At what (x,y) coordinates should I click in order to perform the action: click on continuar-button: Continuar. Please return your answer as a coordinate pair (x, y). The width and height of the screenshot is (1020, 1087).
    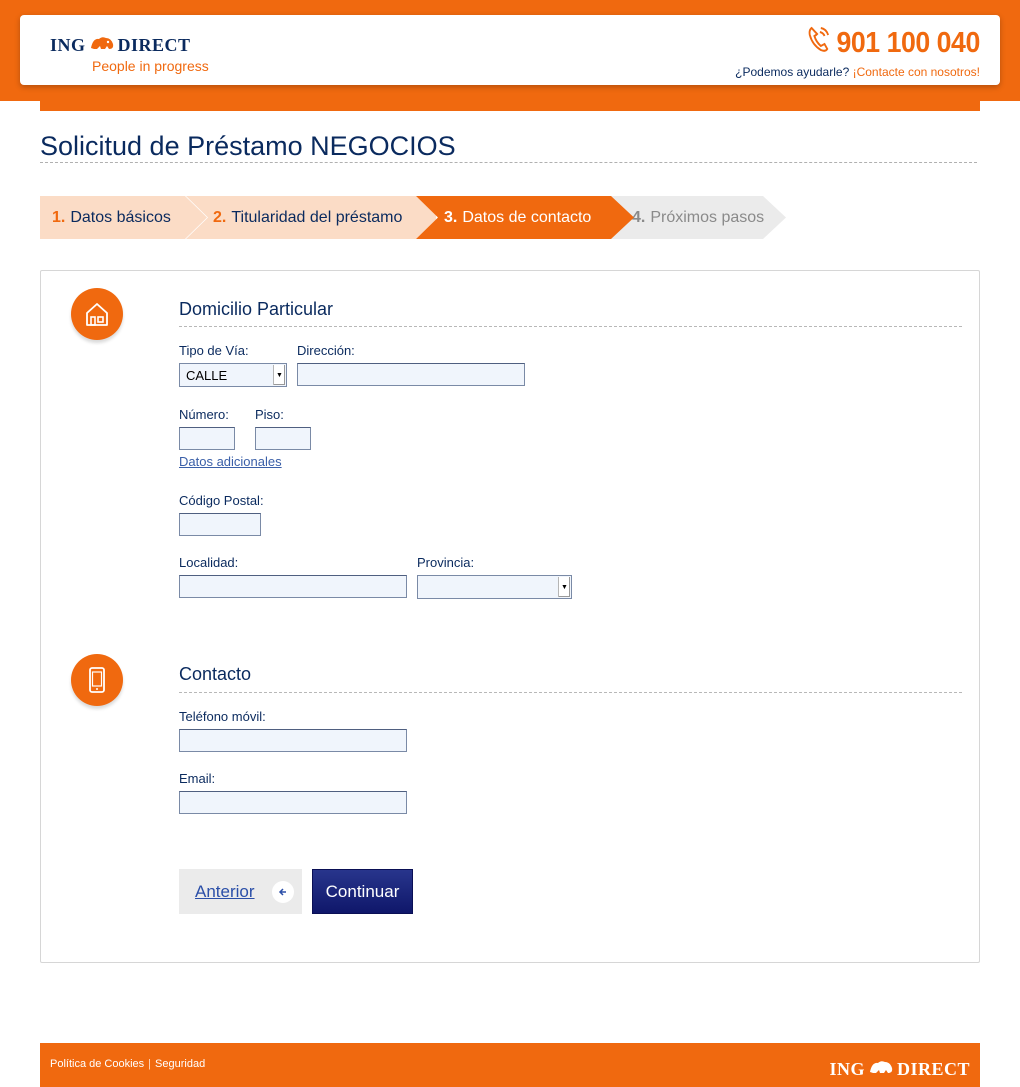
    Looking at the image, I should click on (362, 891).